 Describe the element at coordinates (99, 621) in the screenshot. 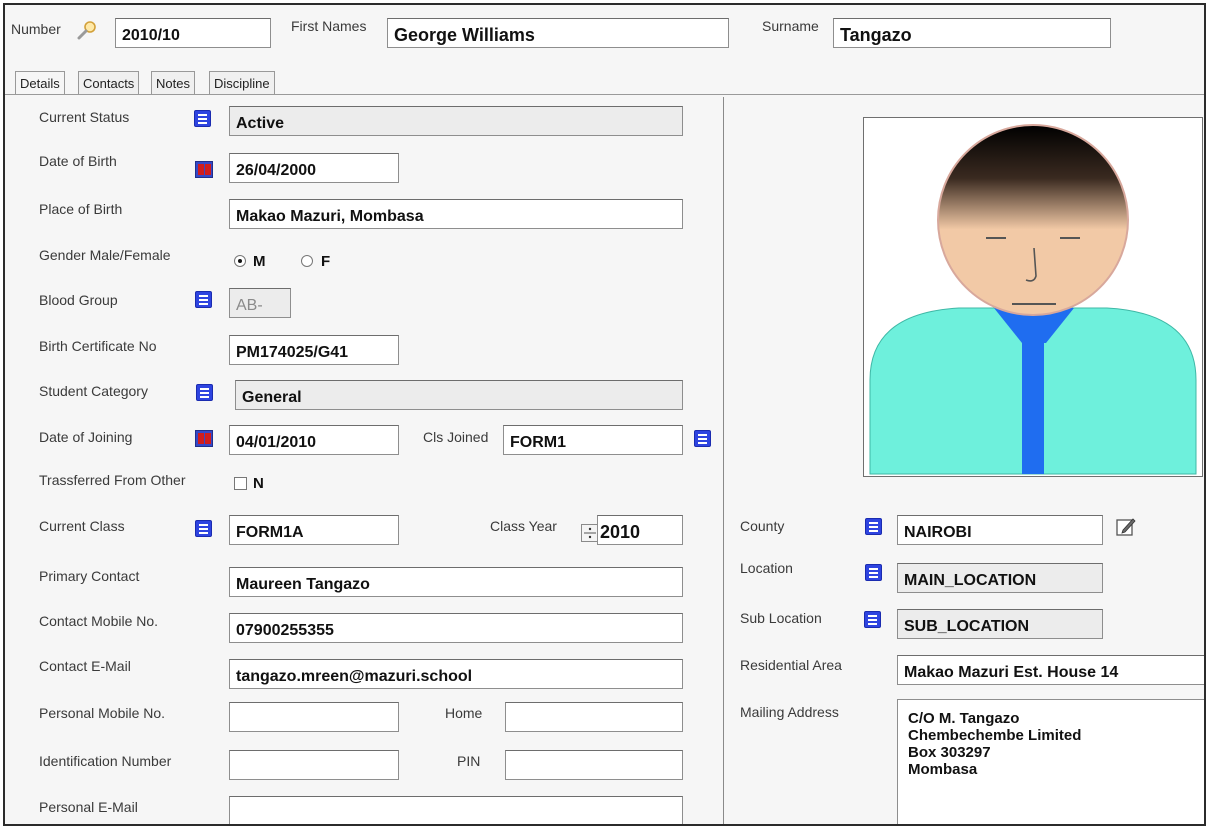

I see `contact-mobile-label: Contact Mobile No.` at that location.